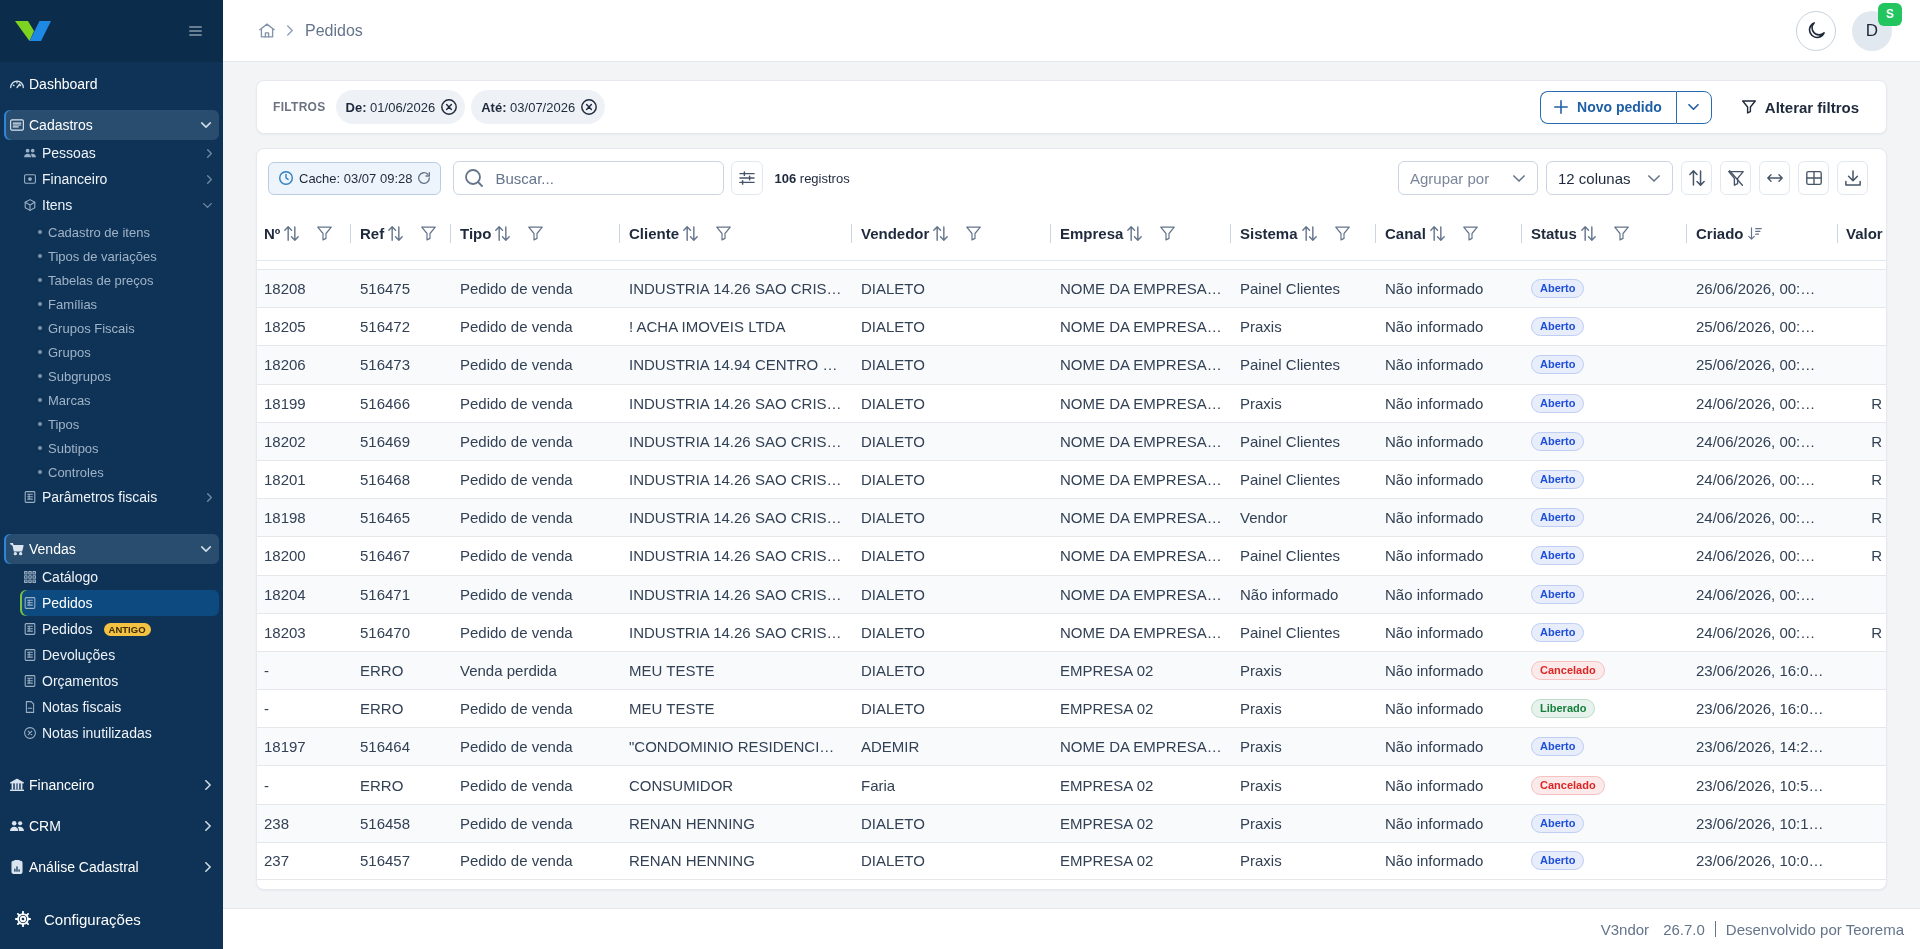 This screenshot has height=949, width=1920. Describe the element at coordinates (1609, 178) in the screenshot. I see `column-picker-select: 12 colunas` at that location.